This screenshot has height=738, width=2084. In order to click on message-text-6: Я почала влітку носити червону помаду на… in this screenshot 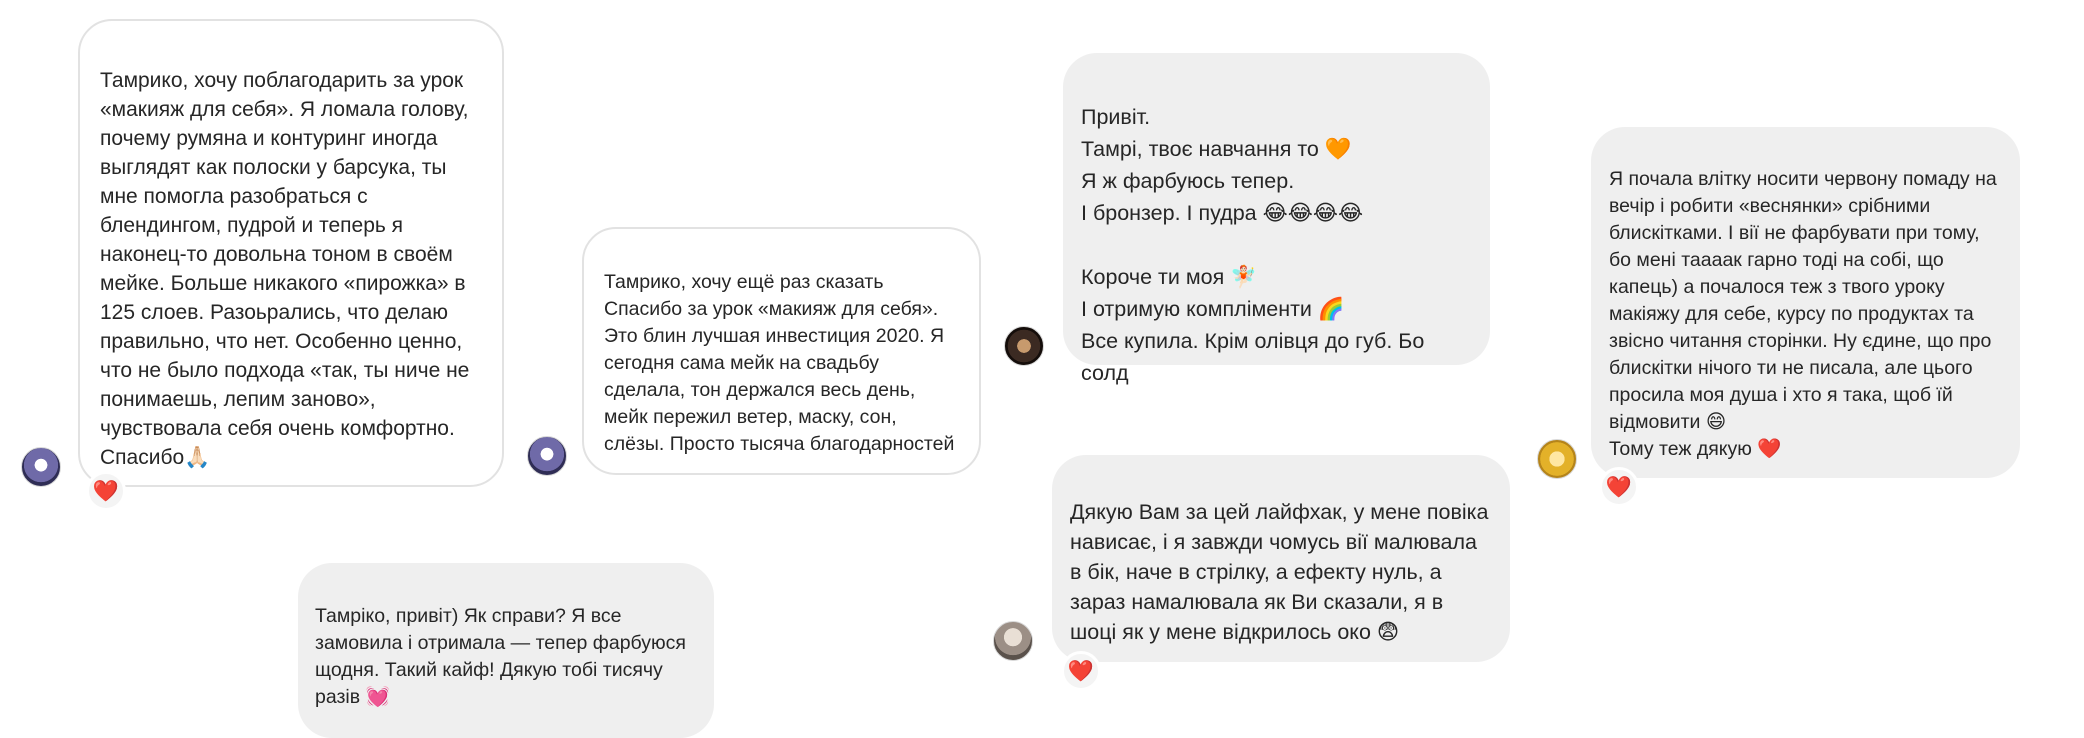, I will do `click(1803, 314)`.